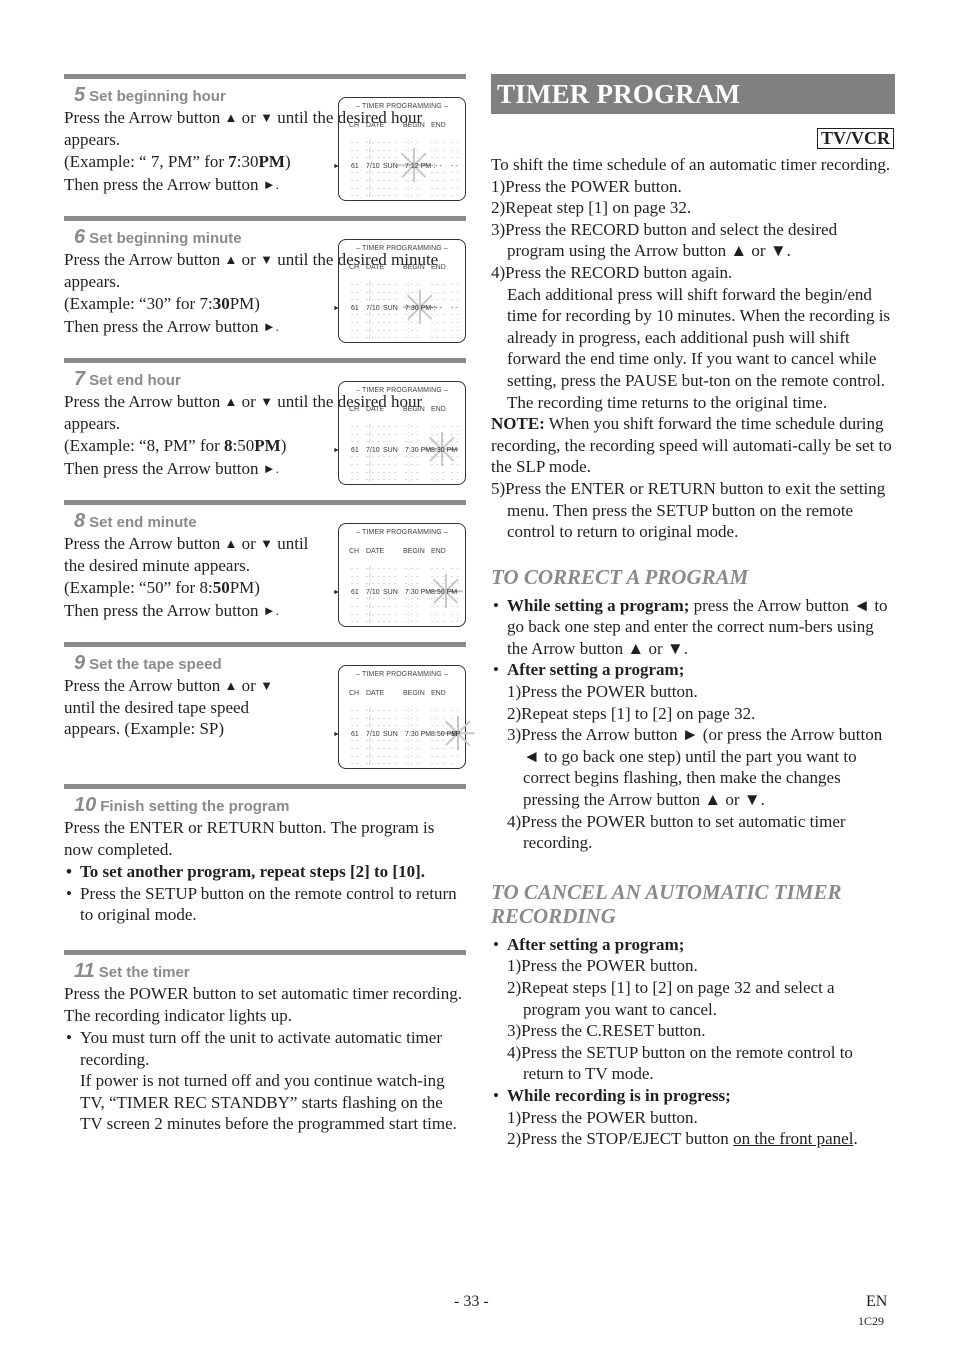 This screenshot has height=1348, width=954. Describe the element at coordinates (606, 1031) in the screenshot. I see `cancel-step: 3)Press the C.RESET button.` at that location.